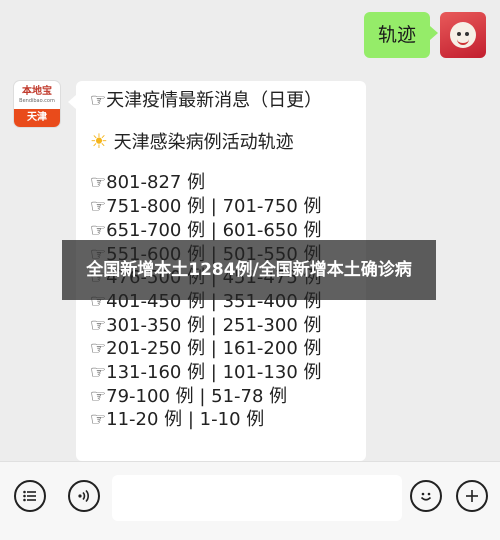  What do you see at coordinates (37, 101) in the screenshot?
I see `sender-site: Bendibao.com` at bounding box center [37, 101].